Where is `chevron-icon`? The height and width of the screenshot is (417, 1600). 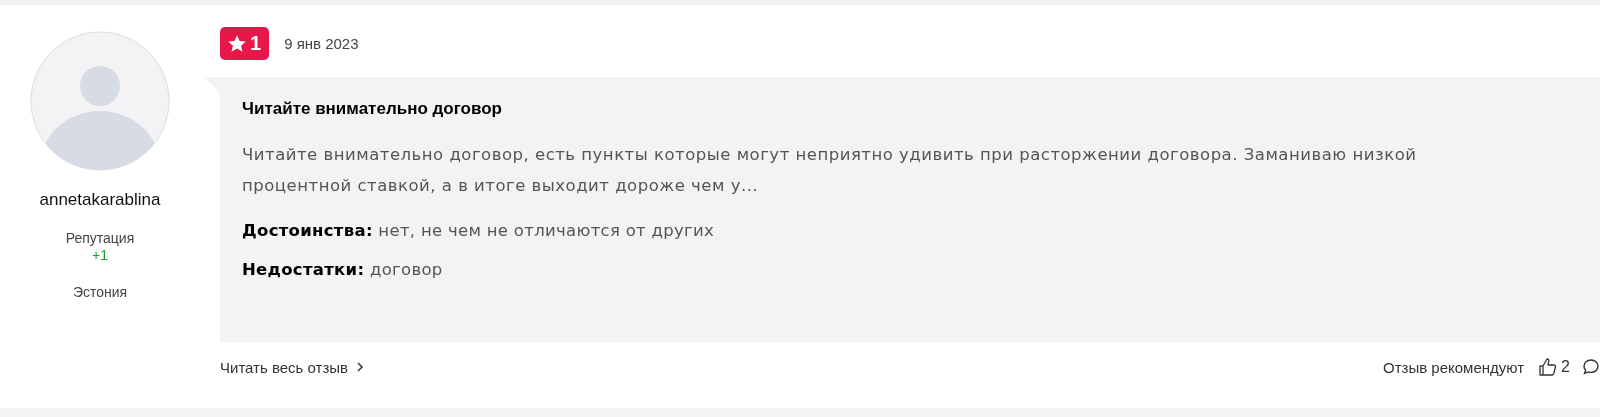
chevron-icon is located at coordinates (360, 367).